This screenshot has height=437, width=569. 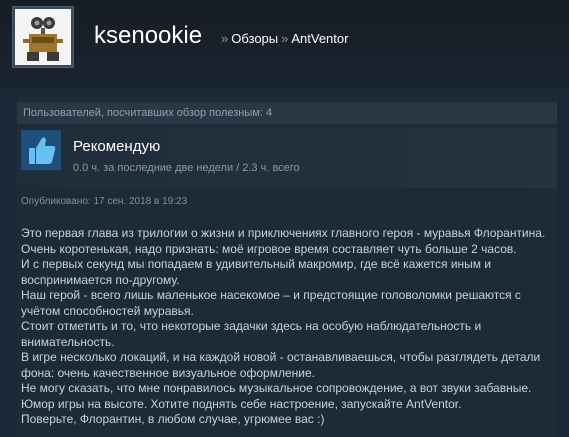 I want to click on username-link: ksenookie, so click(x=148, y=36).